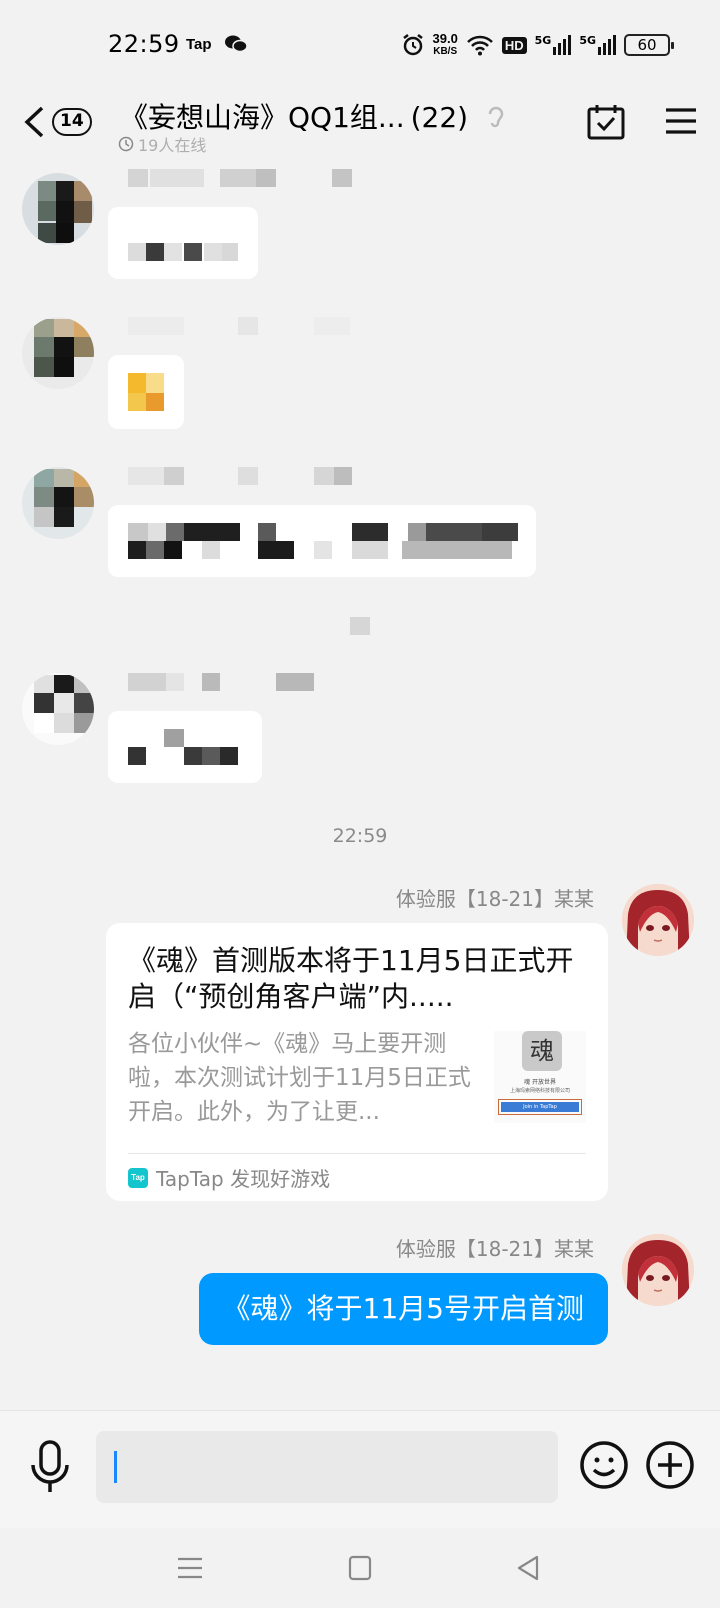 Image resolution: width=720 pixels, height=1608 pixels. I want to click on text-caret, so click(115, 1467).